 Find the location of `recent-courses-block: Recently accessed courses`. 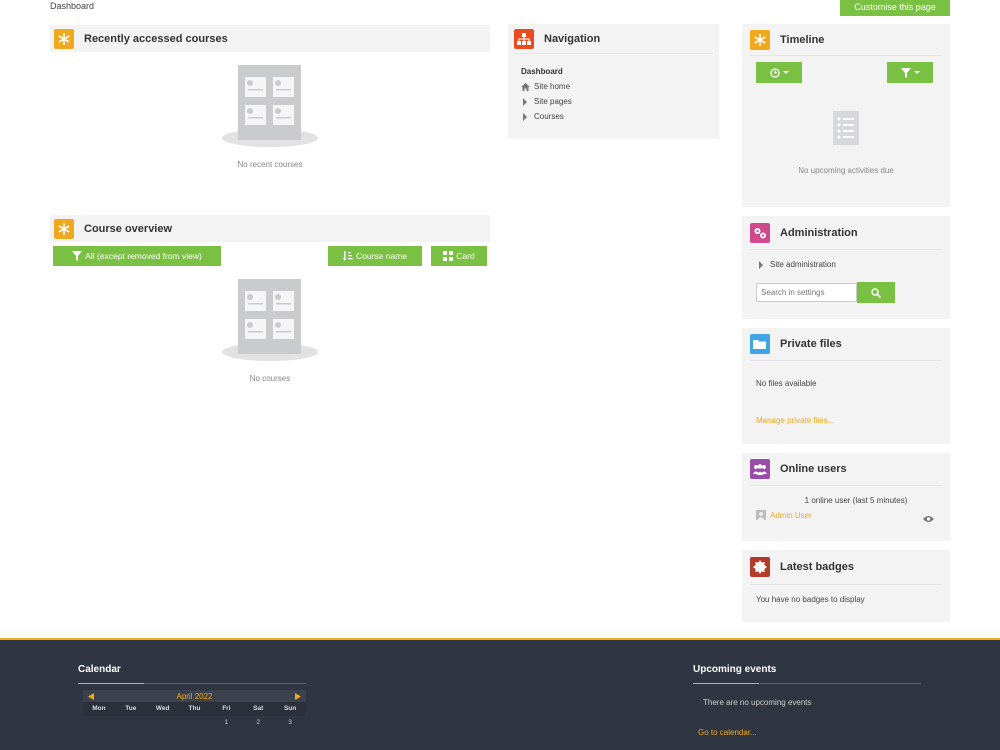

recent-courses-block: Recently accessed courses is located at coordinates (270, 38).